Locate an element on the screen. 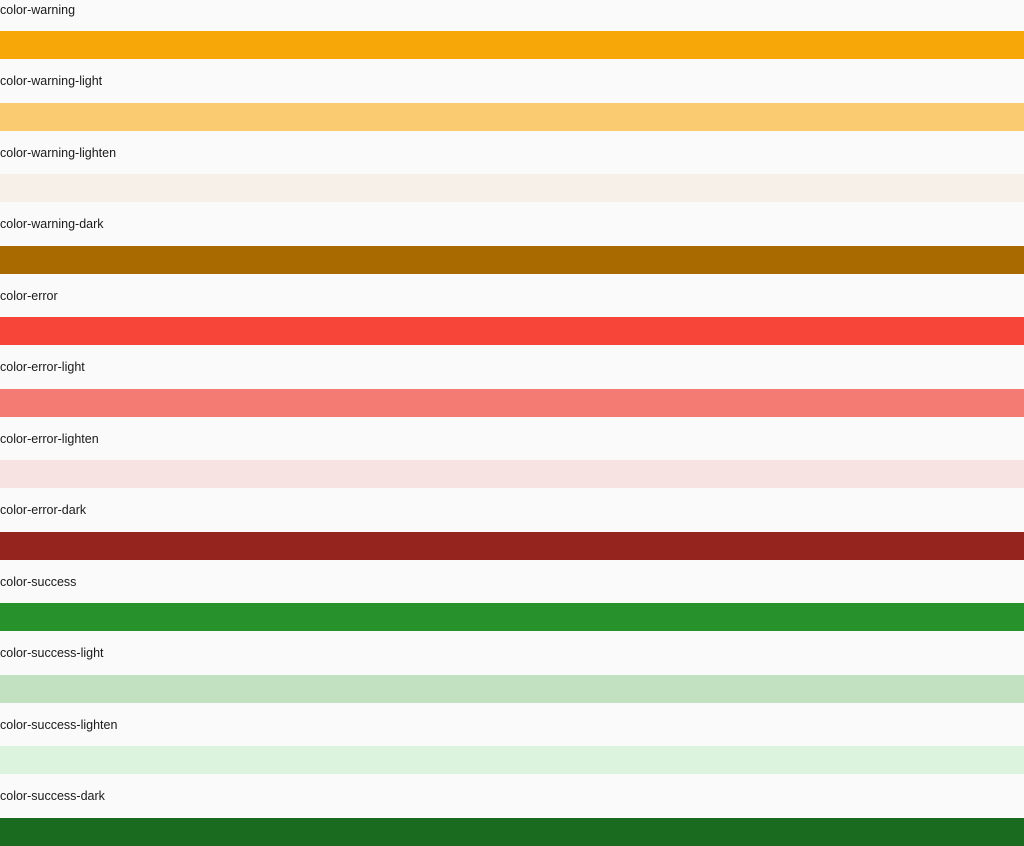 This screenshot has height=846, width=1024. swatch-label: color-error-light is located at coordinates (42, 367).